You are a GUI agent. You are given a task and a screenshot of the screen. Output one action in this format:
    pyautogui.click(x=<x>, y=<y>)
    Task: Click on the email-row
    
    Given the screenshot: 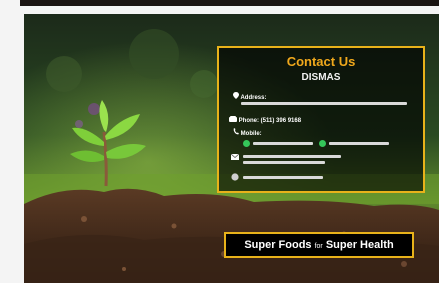 What is the action you would take?
    pyautogui.click(x=235, y=157)
    